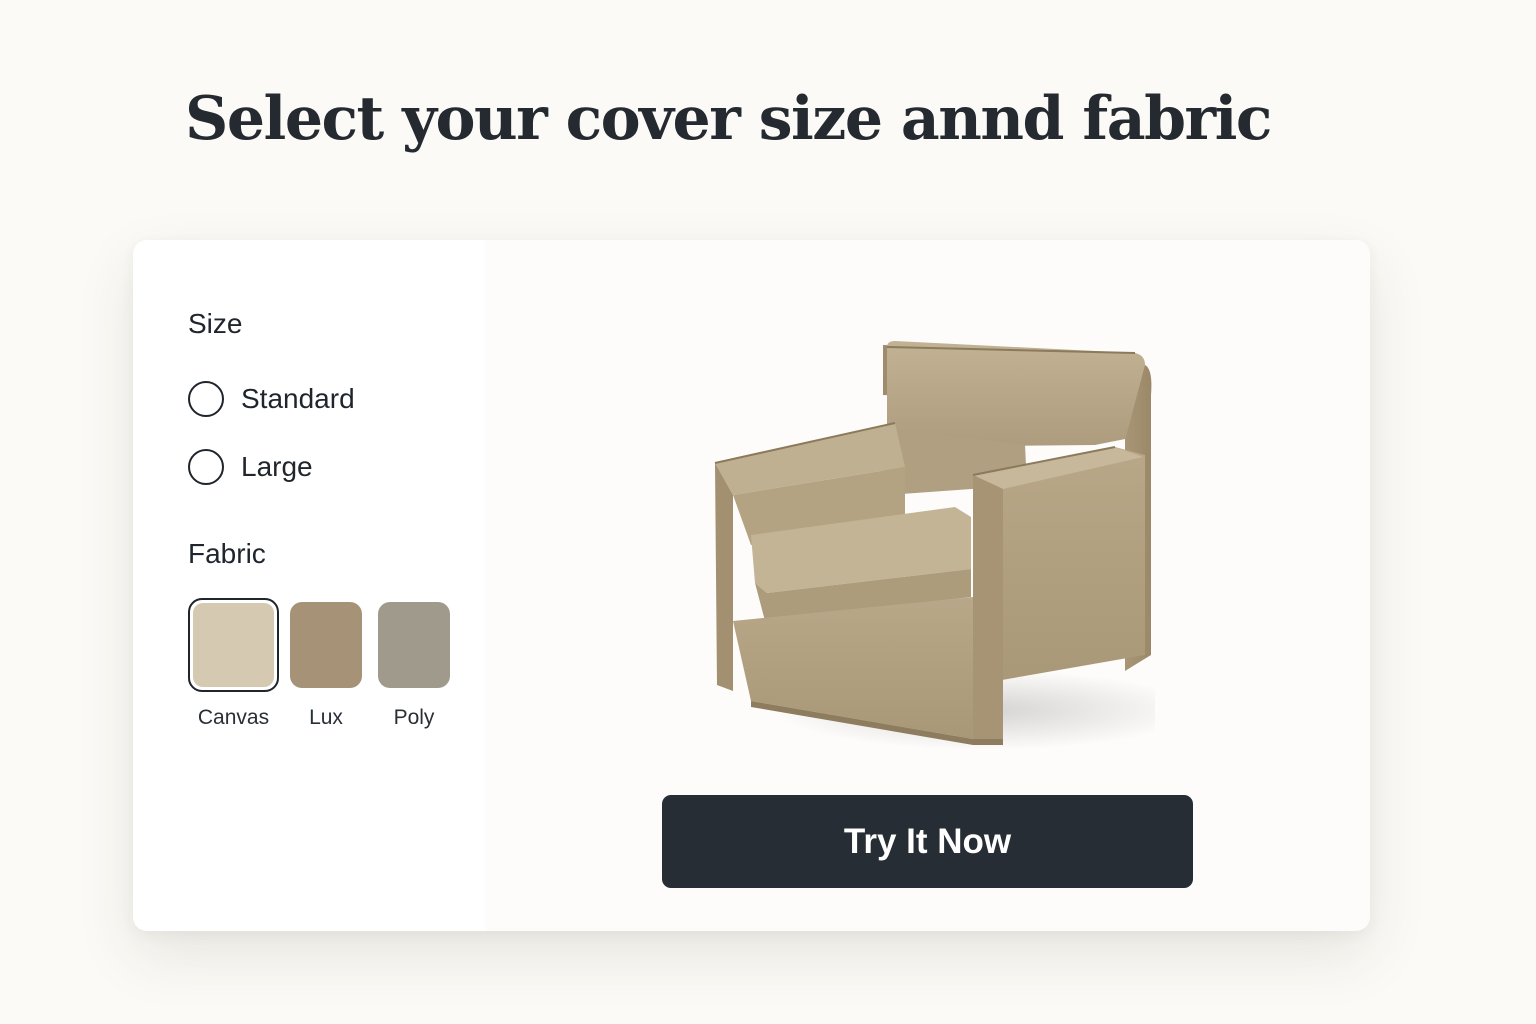 This screenshot has height=1024, width=1536. What do you see at coordinates (414, 645) in the screenshot?
I see `fabric-swatch-poly` at bounding box center [414, 645].